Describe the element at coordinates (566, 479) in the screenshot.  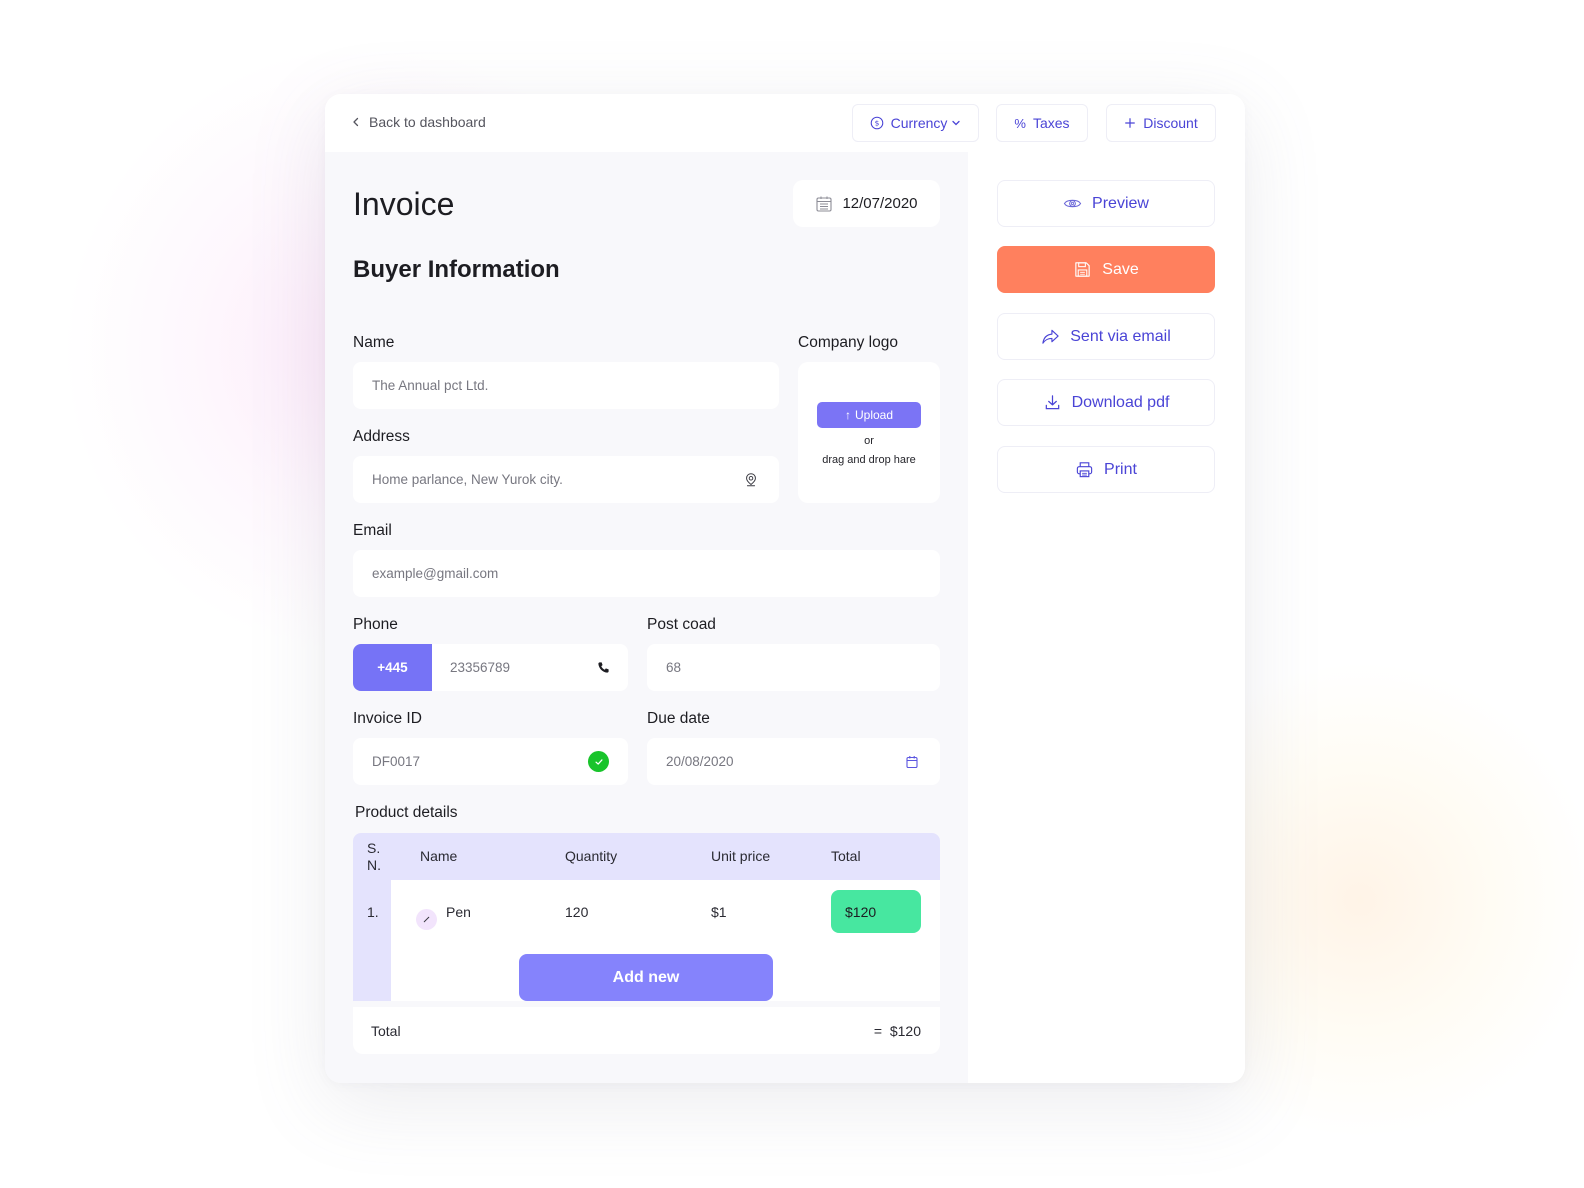
I see `address-input: Home parlance, New Yurok city.` at that location.